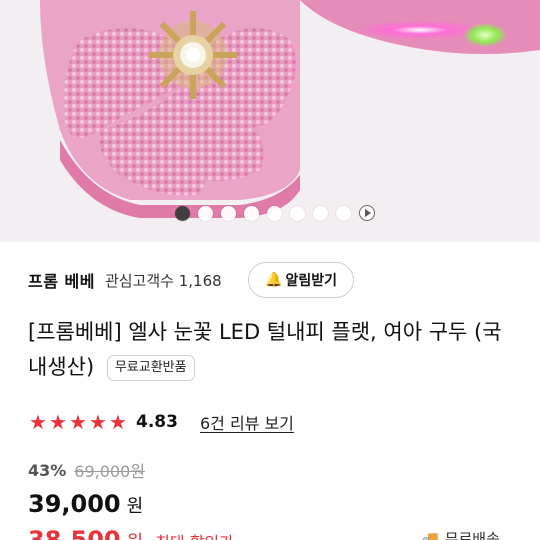 This screenshot has width=540, height=540. I want to click on sale-price: 39,000, so click(74, 504).